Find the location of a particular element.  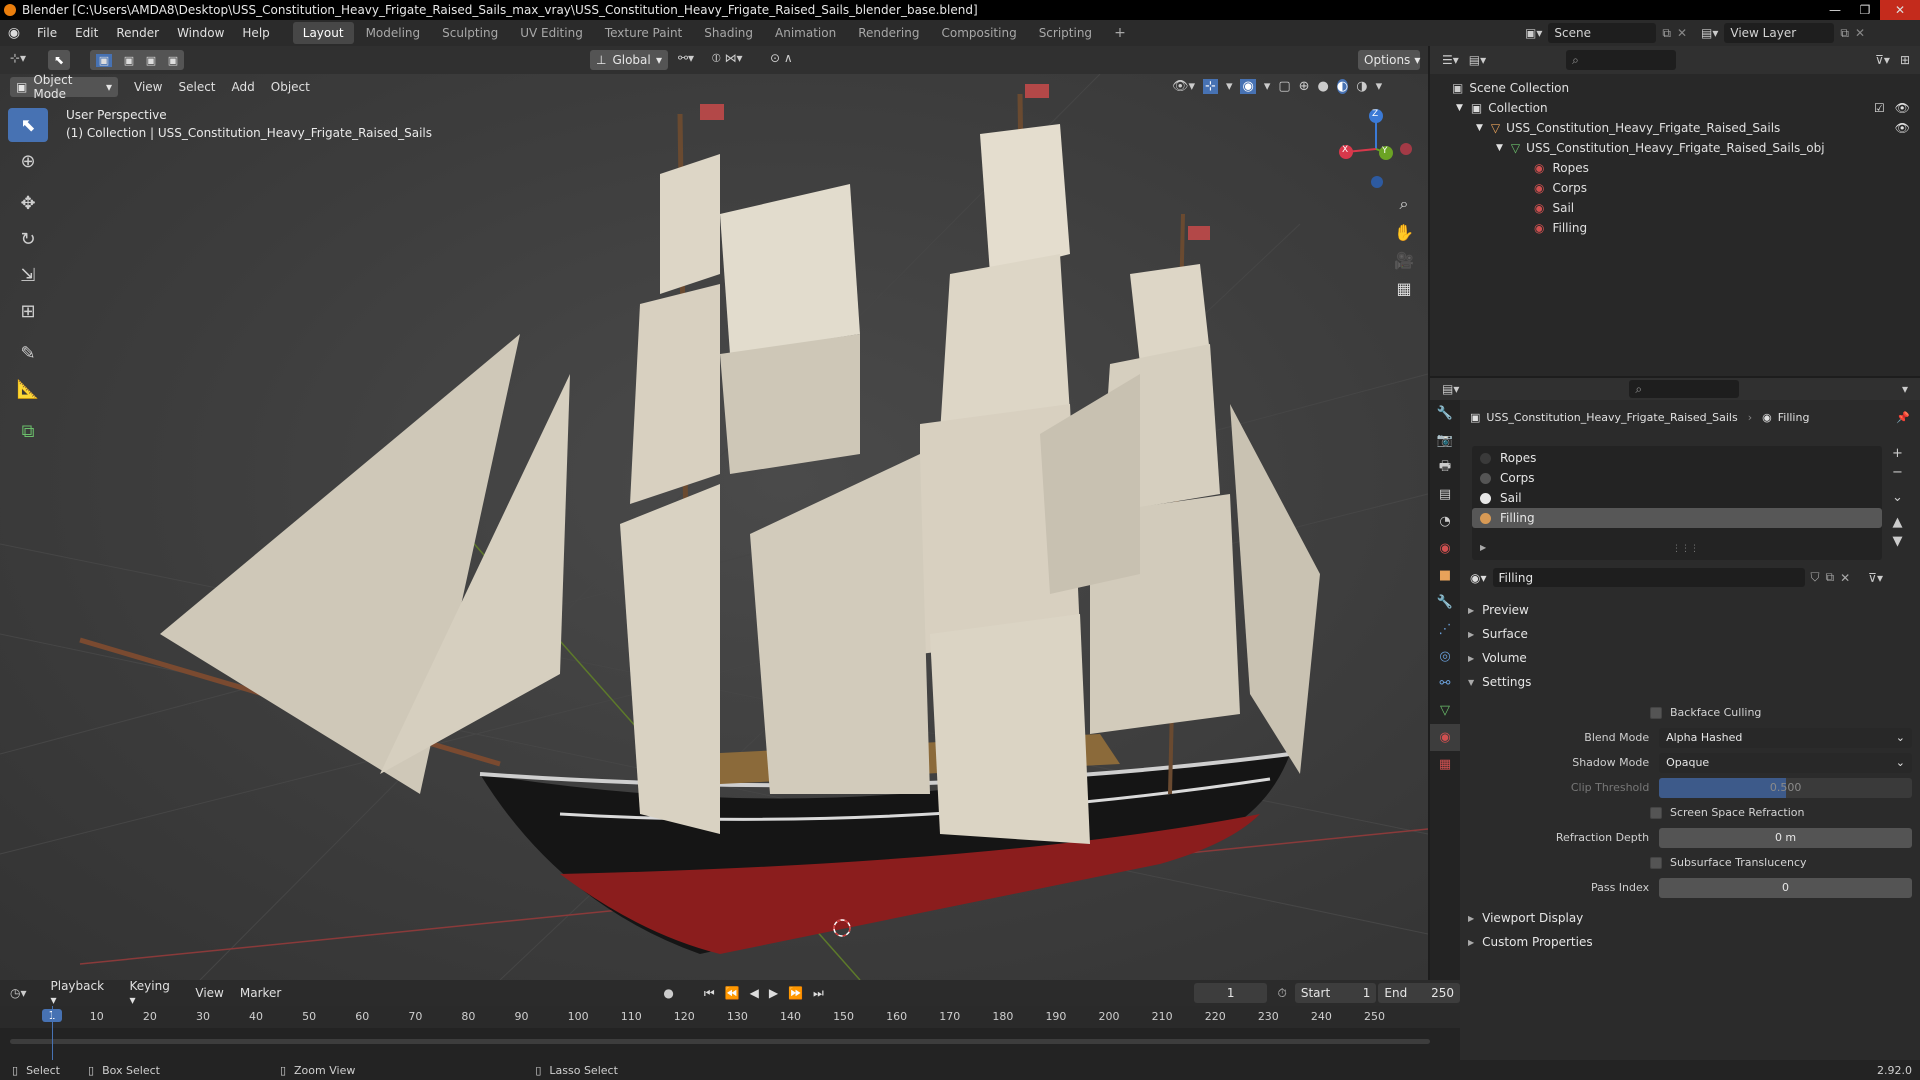

ssr-checkbox is located at coordinates (1656, 812).